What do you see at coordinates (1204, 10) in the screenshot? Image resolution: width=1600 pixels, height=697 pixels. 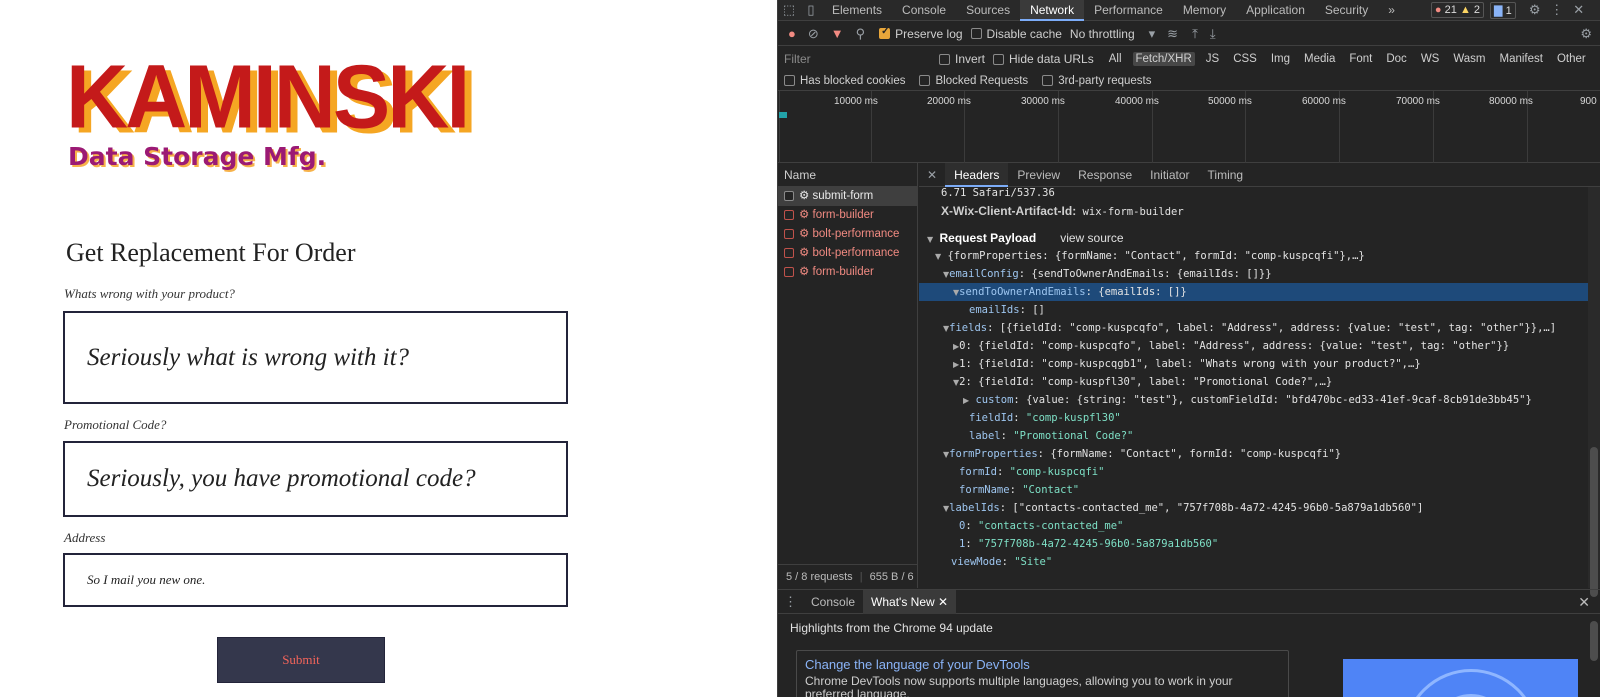 I see `tab-memory: Memory` at bounding box center [1204, 10].